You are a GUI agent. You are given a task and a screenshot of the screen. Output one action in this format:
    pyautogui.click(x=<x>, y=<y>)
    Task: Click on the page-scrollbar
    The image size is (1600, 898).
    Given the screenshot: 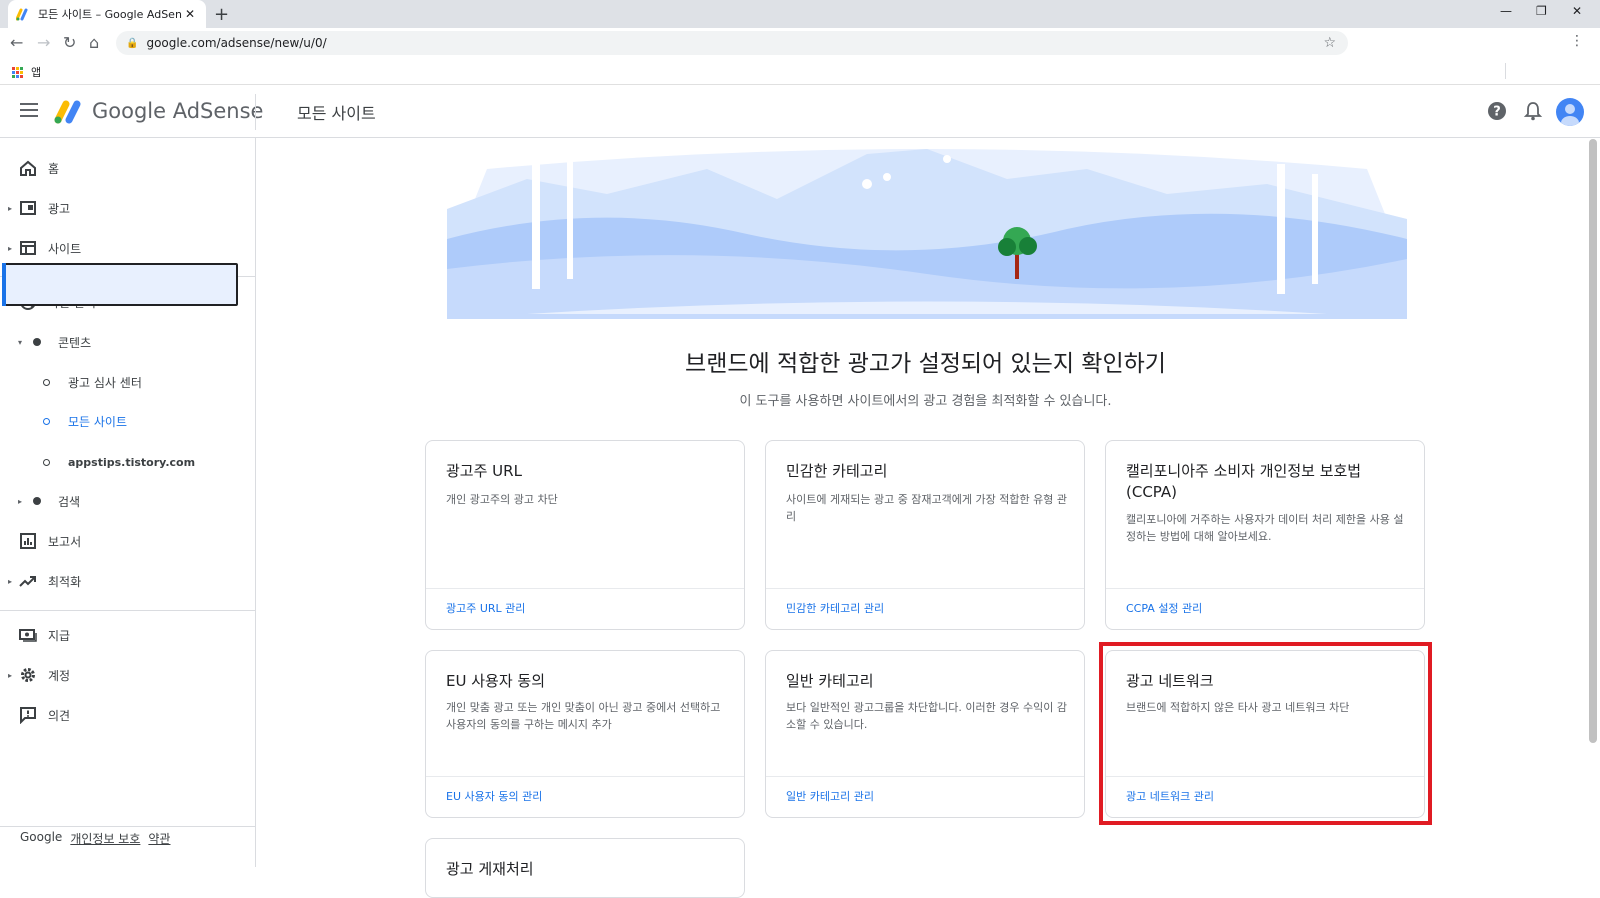 What is the action you would take?
    pyautogui.click(x=1593, y=441)
    